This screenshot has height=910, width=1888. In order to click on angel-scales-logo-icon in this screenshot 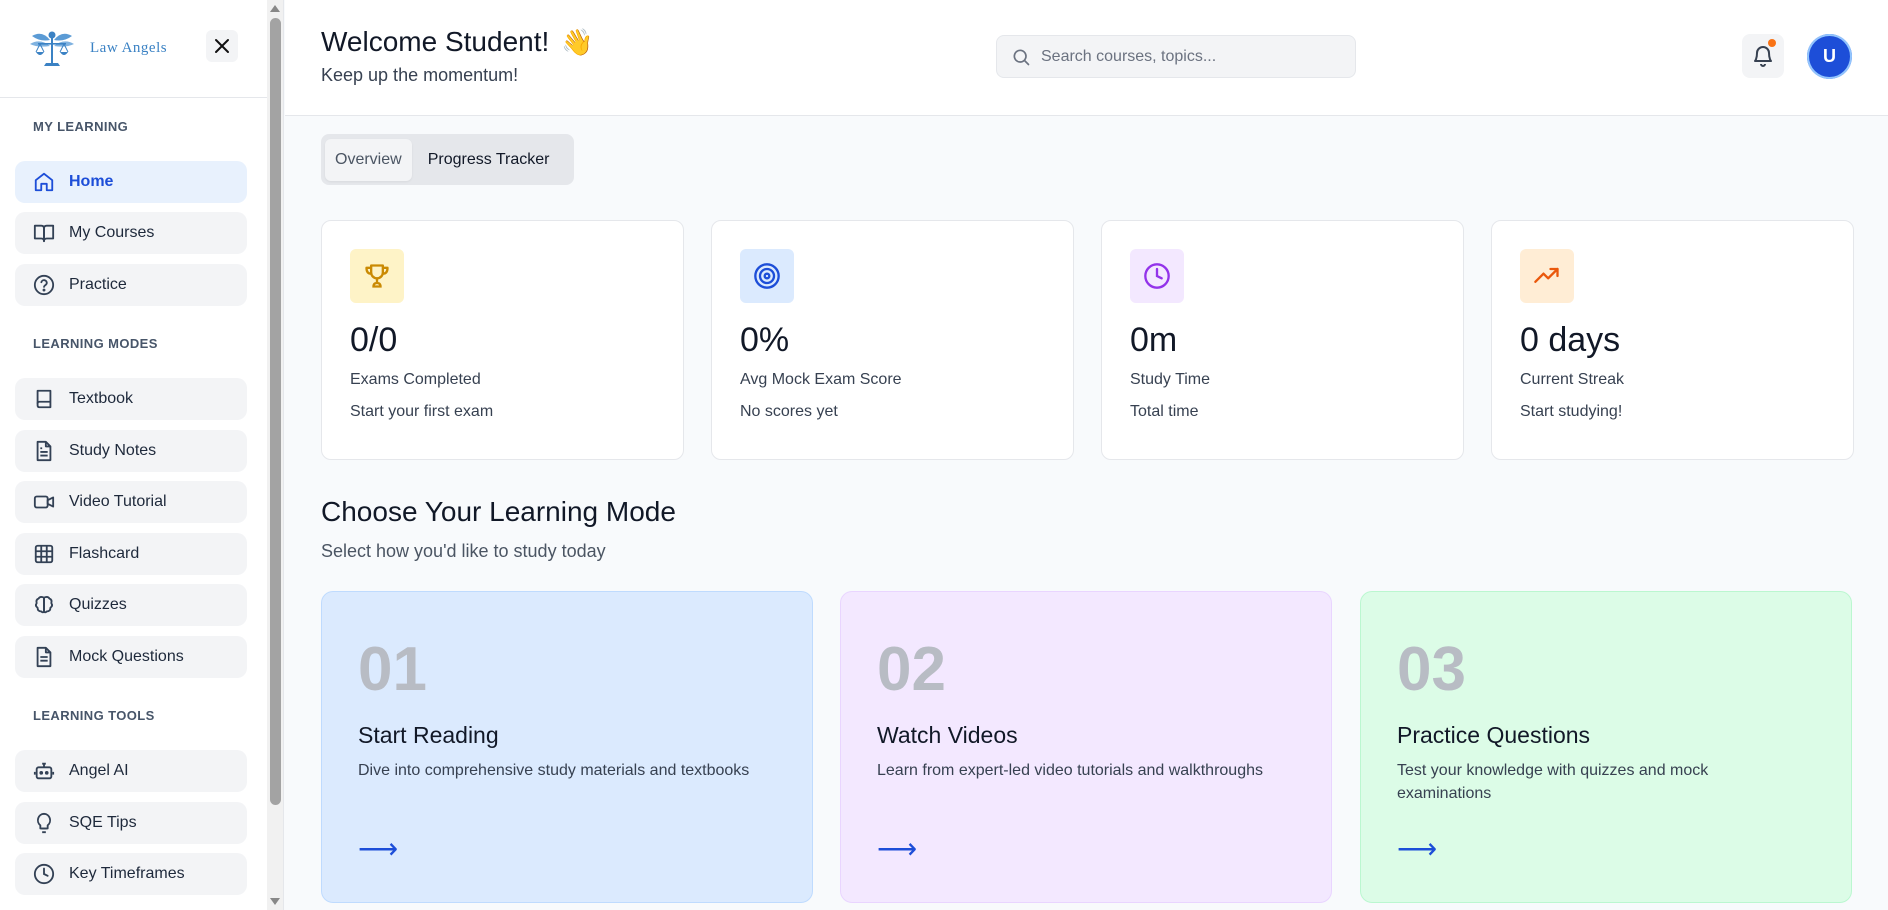, I will do `click(52, 48)`.